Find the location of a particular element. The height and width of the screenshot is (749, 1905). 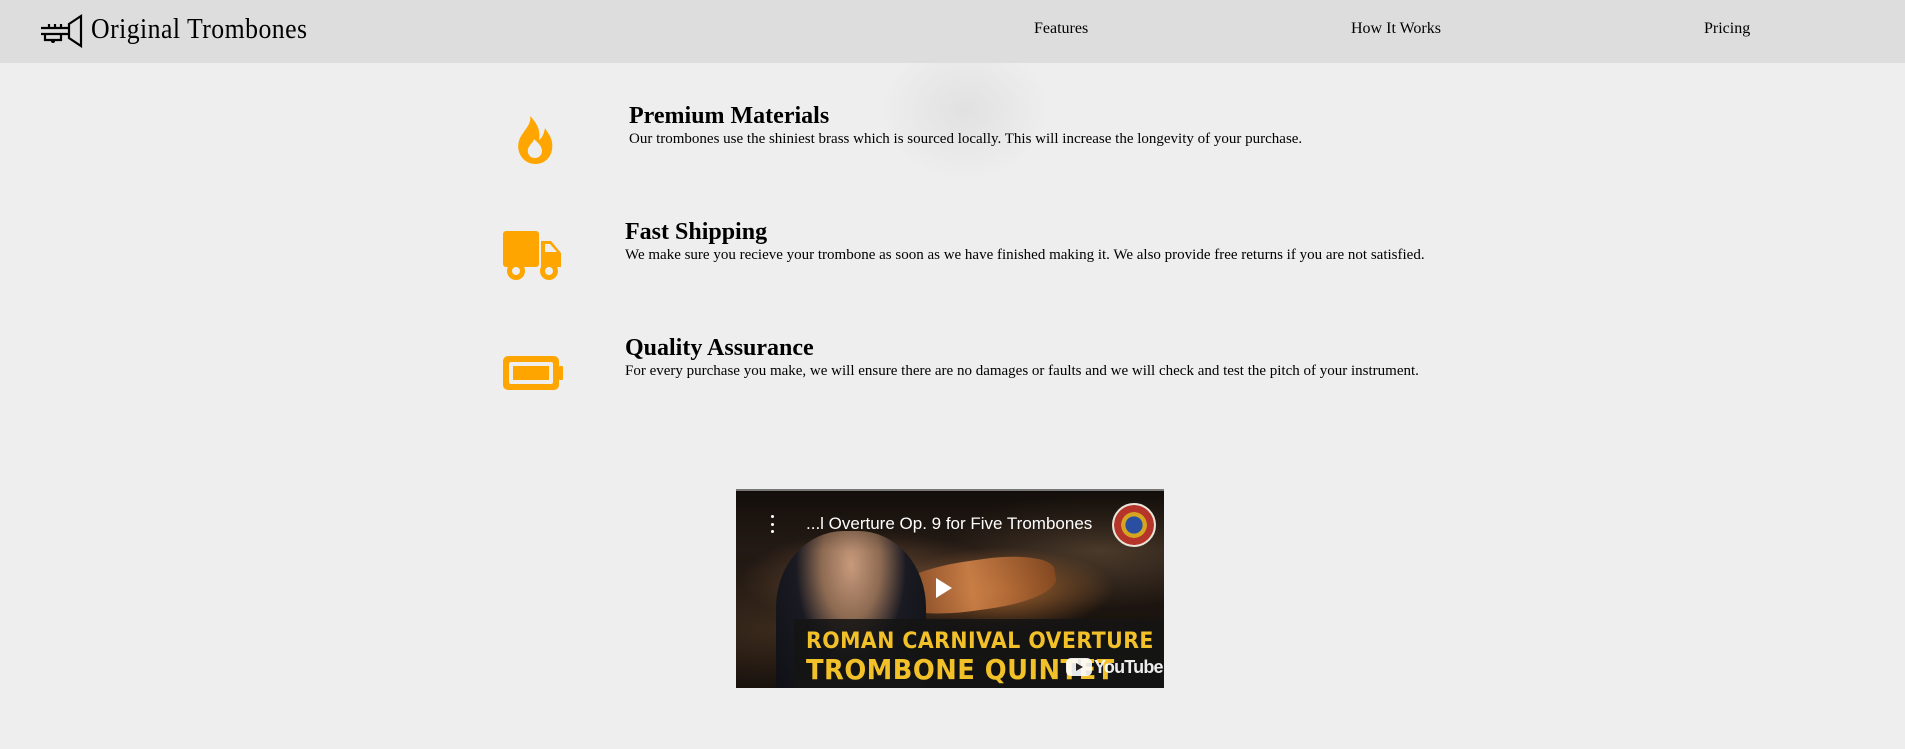

trombone-logo-icon is located at coordinates (62, 30).